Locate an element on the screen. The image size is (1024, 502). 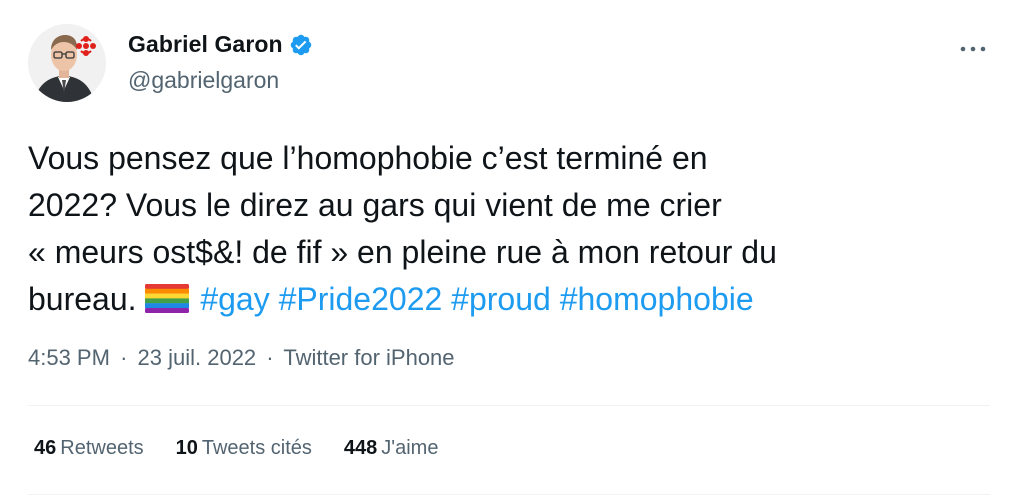
rainbow-flag-icon is located at coordinates (167, 298).